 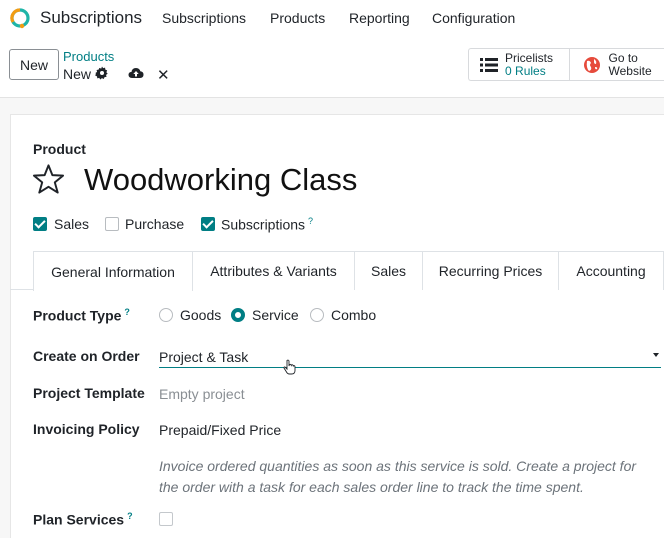 What do you see at coordinates (275, 315) in the screenshot?
I see `service-label: Service` at bounding box center [275, 315].